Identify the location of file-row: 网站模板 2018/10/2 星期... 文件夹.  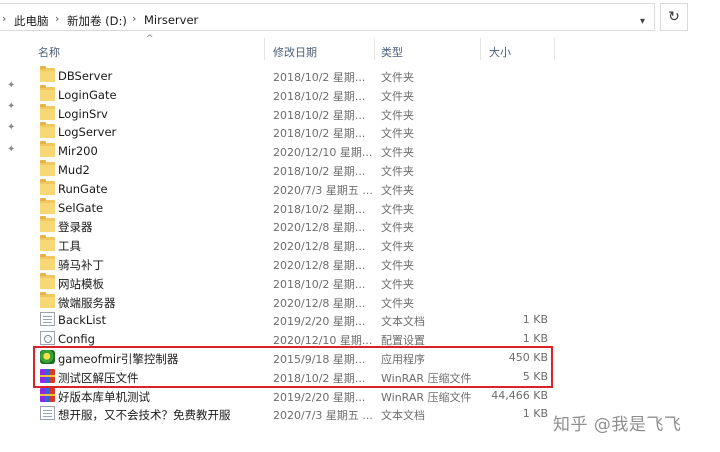
(375, 282).